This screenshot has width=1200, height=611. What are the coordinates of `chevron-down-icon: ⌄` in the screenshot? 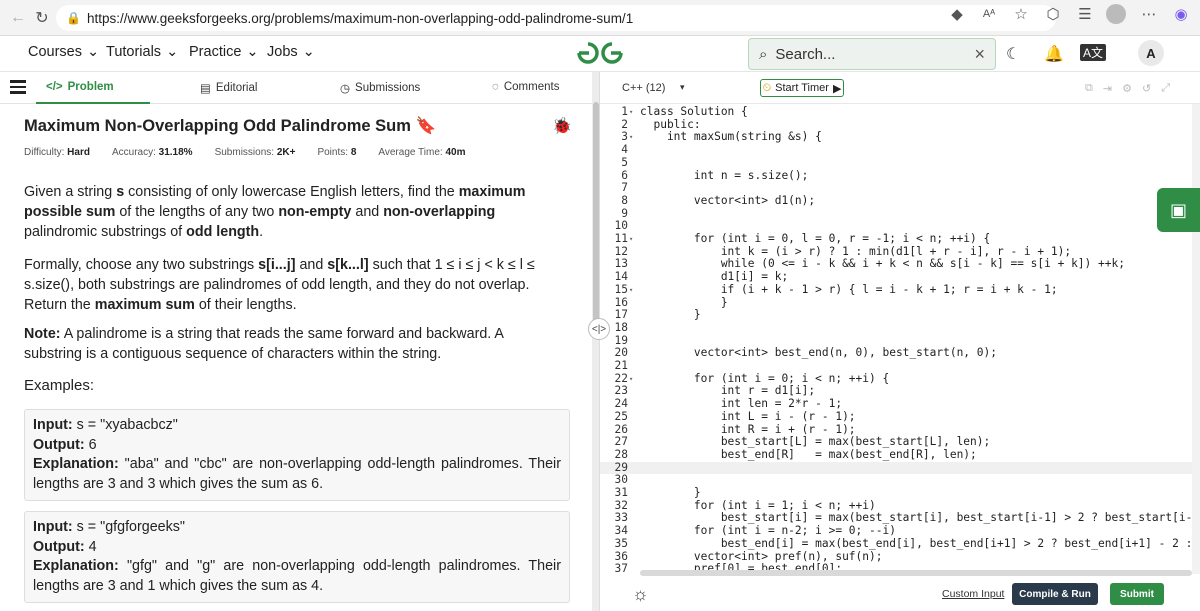 It's located at (252, 52).